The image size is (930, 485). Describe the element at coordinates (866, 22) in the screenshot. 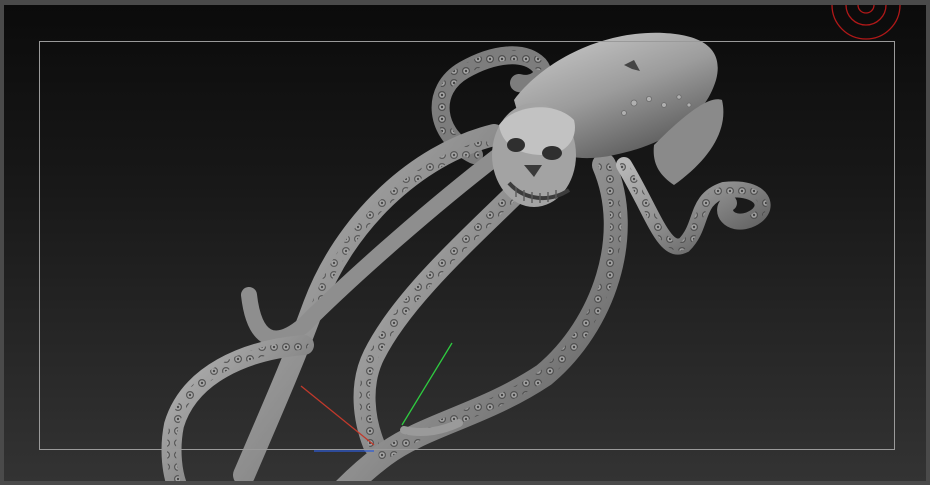

I see `rotate-orbit-icon` at that location.